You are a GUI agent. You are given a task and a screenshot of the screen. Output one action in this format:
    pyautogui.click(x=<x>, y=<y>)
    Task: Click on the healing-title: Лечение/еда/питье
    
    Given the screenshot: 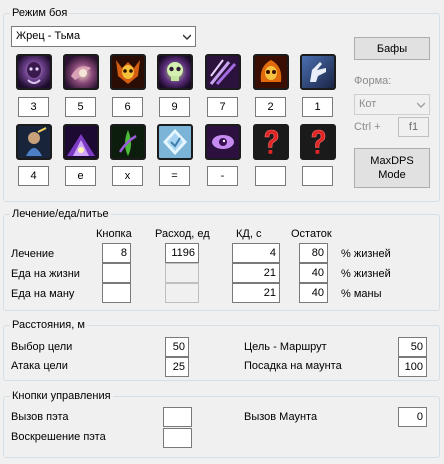 What is the action you would take?
    pyautogui.click(x=60, y=214)
    